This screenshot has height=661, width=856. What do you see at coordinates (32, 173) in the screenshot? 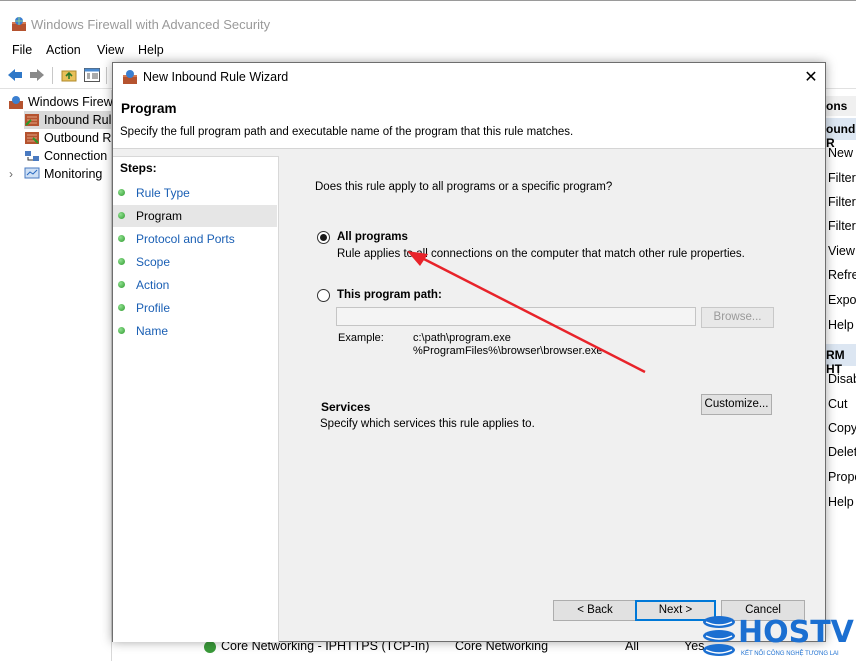
I see `monitoring-icon` at bounding box center [32, 173].